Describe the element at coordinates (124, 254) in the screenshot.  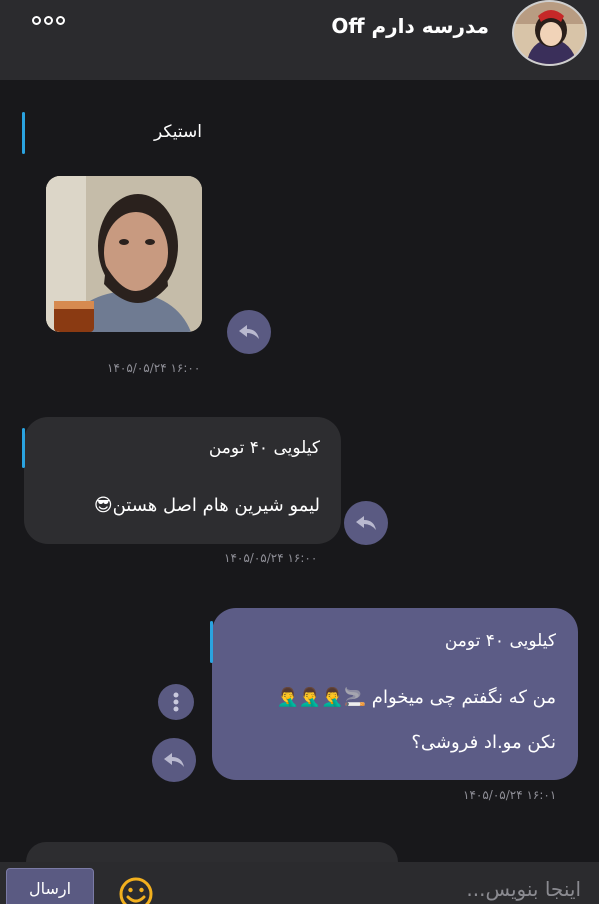
I see `sticker-image` at that location.